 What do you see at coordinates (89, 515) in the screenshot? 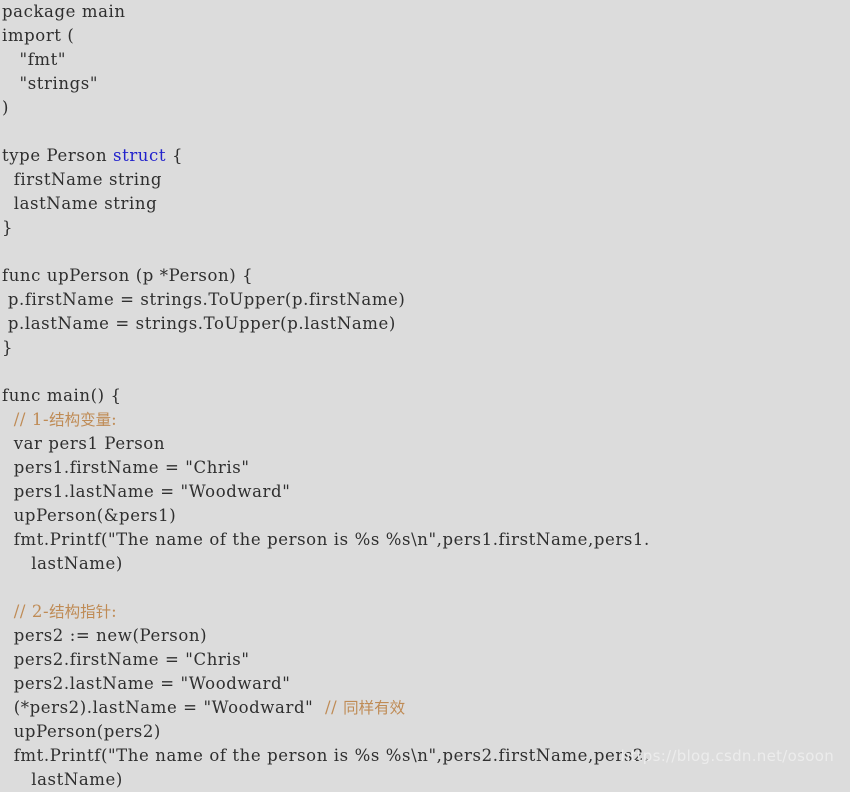
I see `code-text: upPerson(&pers1)` at bounding box center [89, 515].